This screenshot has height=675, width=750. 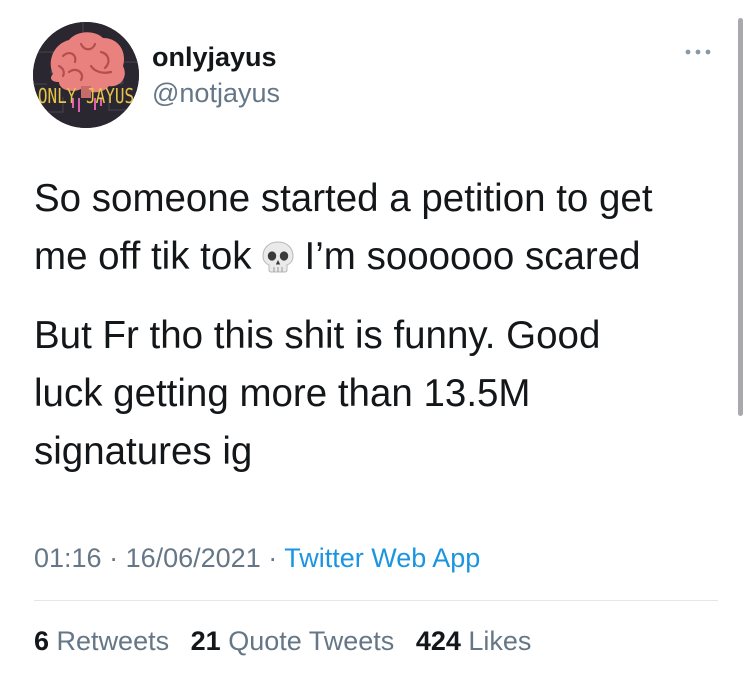 I want to click on tweet-text-line: But Fr tho this shit is funny. Good, so click(x=317, y=335).